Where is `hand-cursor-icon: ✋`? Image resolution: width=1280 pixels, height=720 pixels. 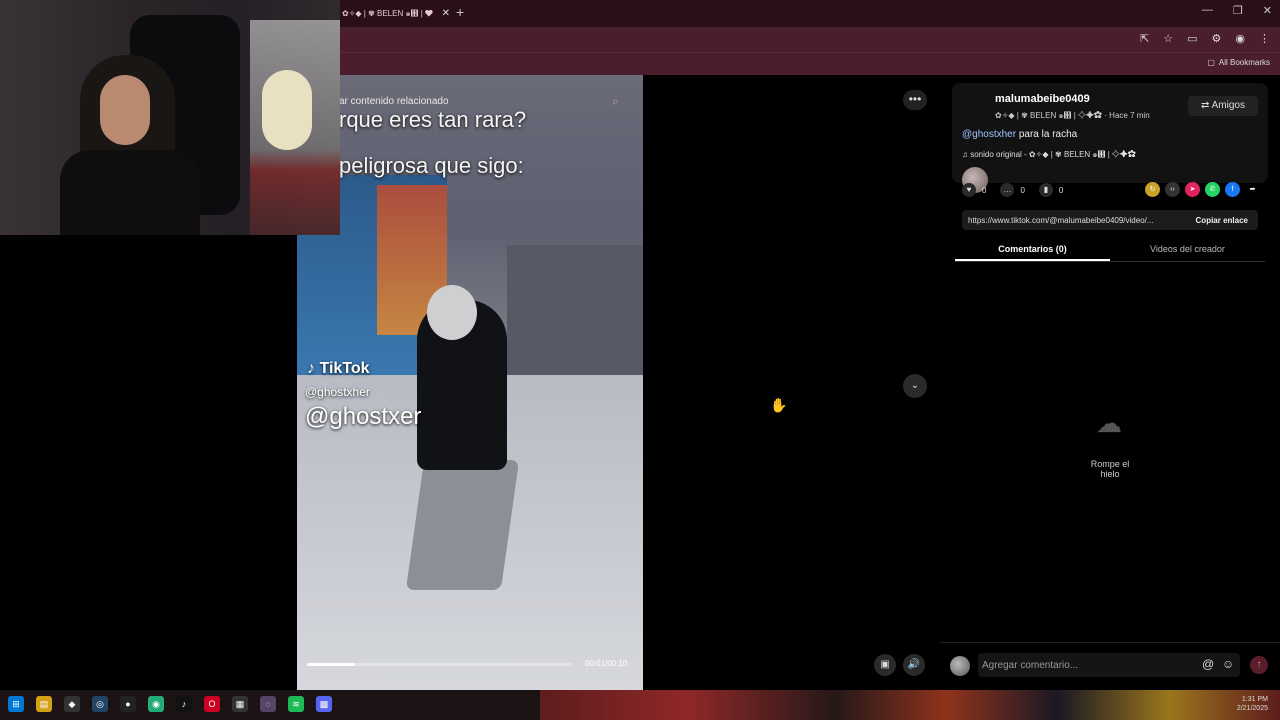 hand-cursor-icon: ✋ is located at coordinates (779, 405).